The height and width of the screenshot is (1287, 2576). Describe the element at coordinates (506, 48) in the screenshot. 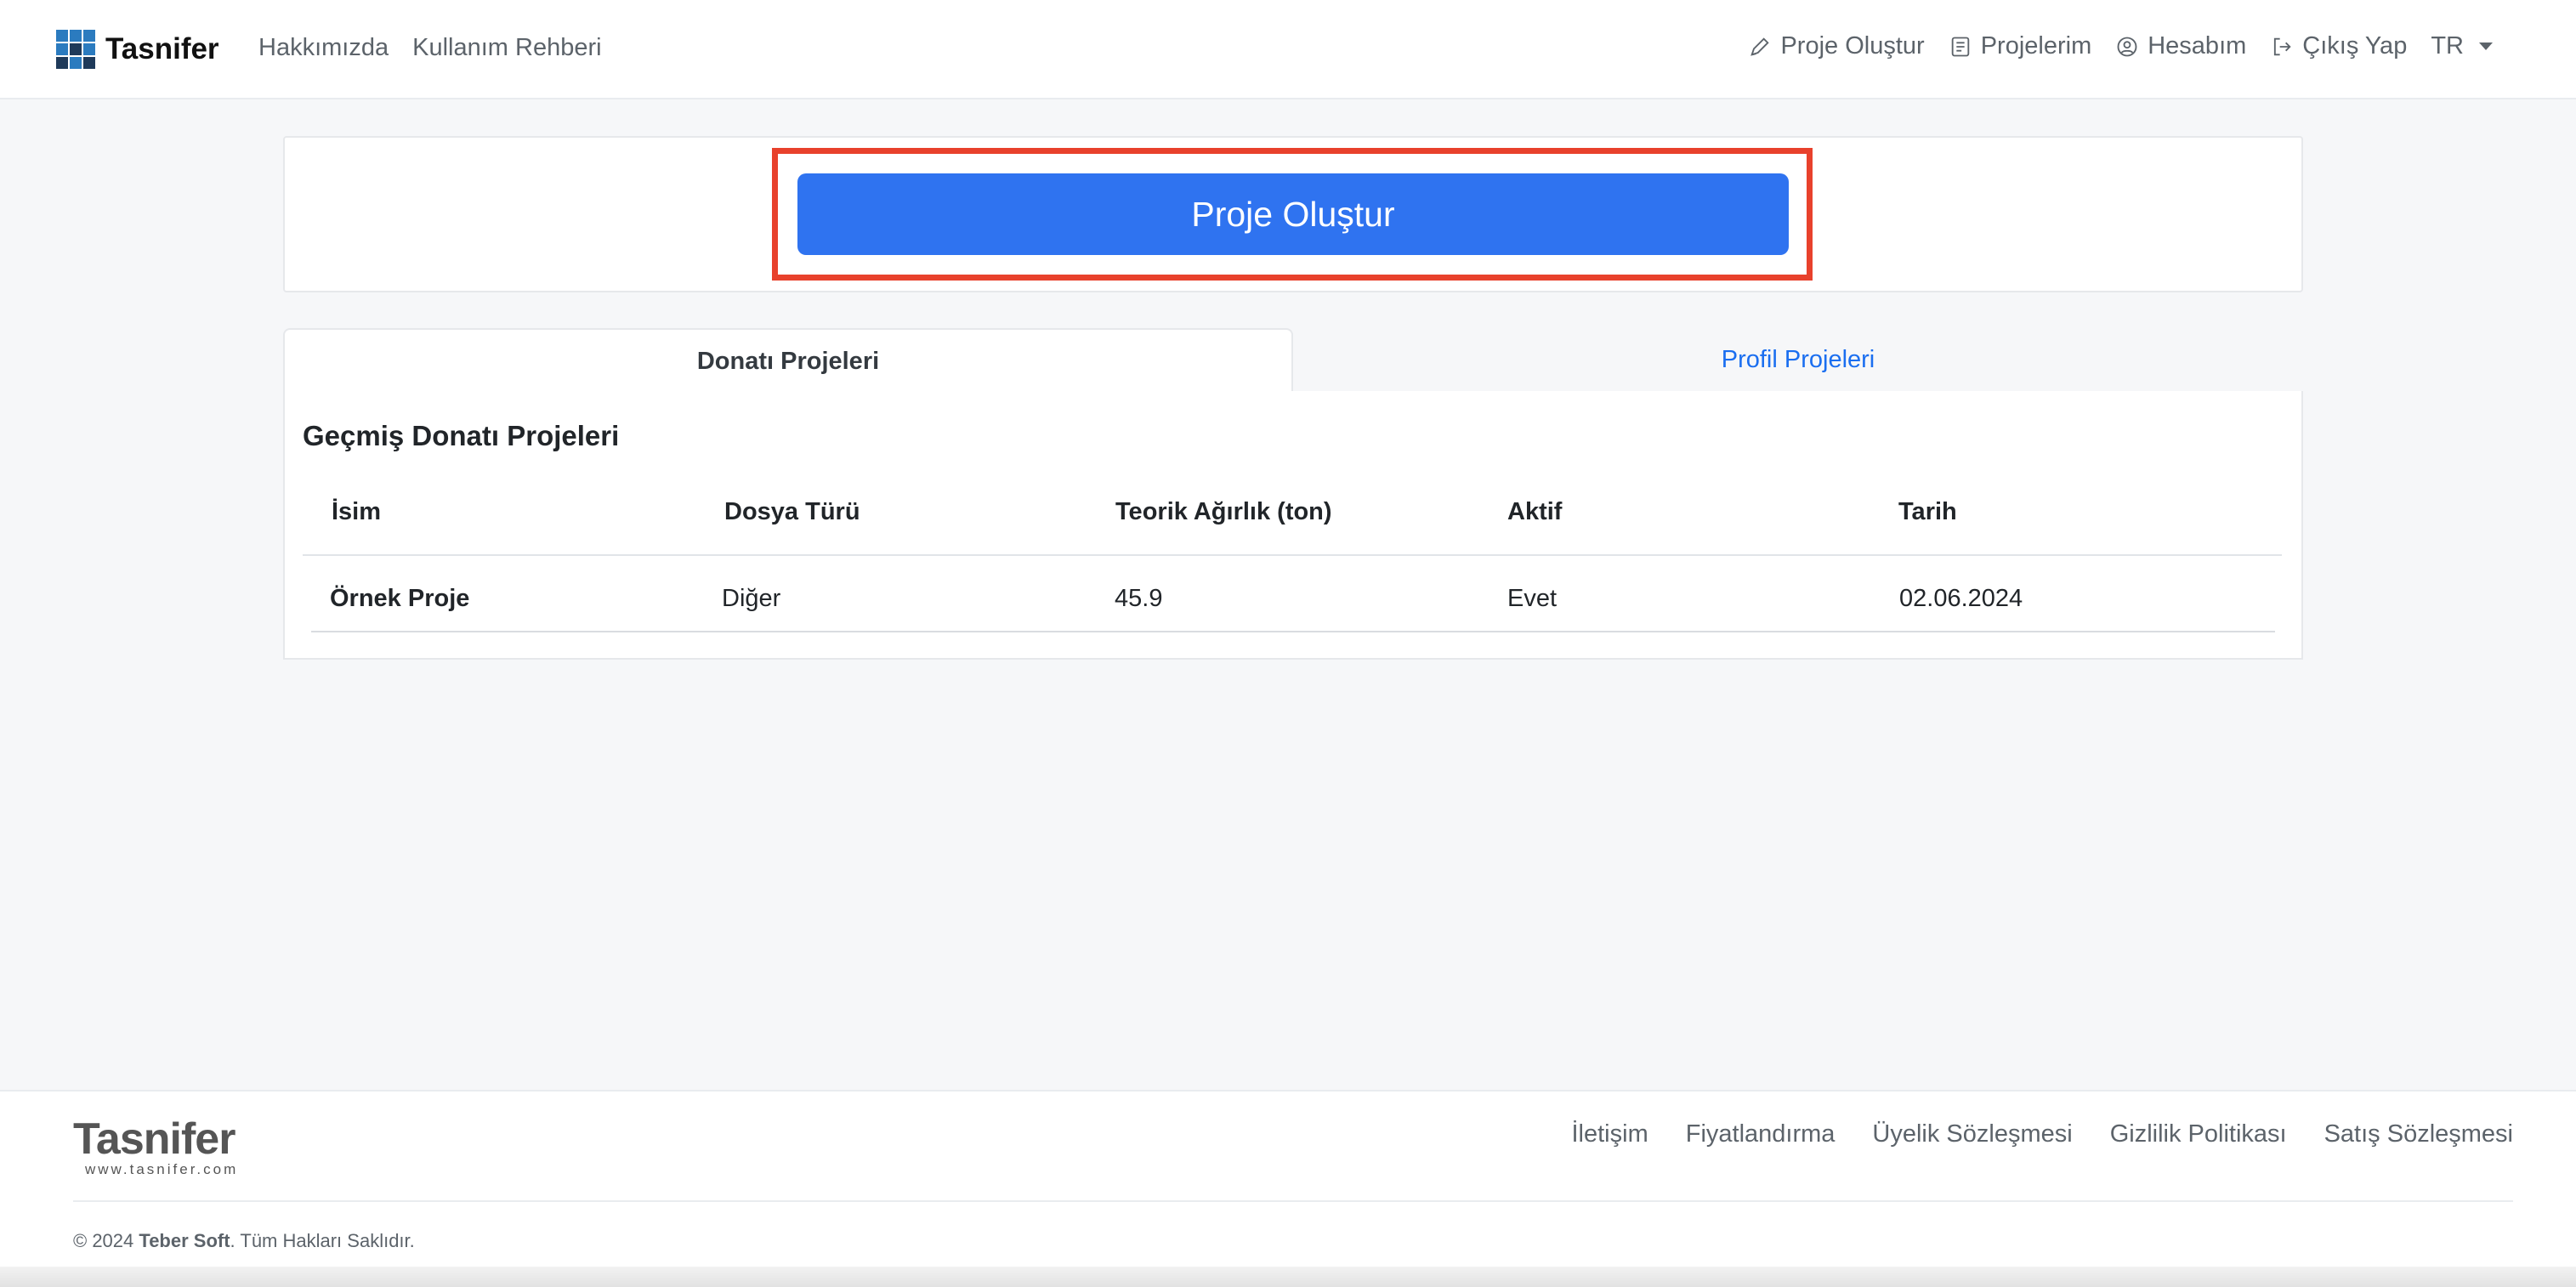

I see `nav-link-user-guide: Kullanım Rehberi` at that location.